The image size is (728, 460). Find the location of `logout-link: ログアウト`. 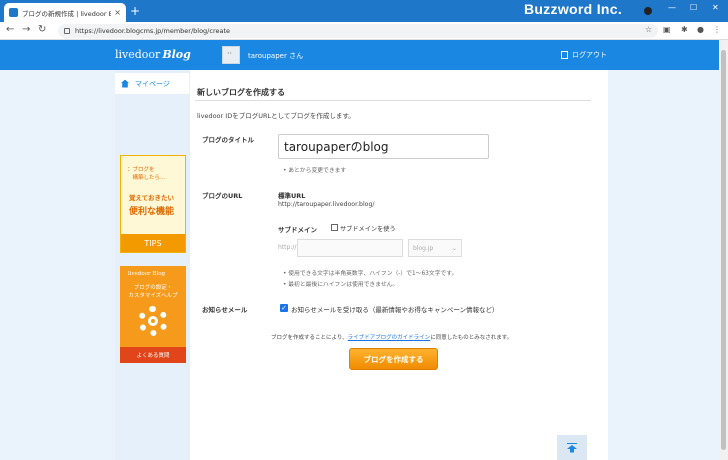

logout-link: ログアウト is located at coordinates (584, 55).